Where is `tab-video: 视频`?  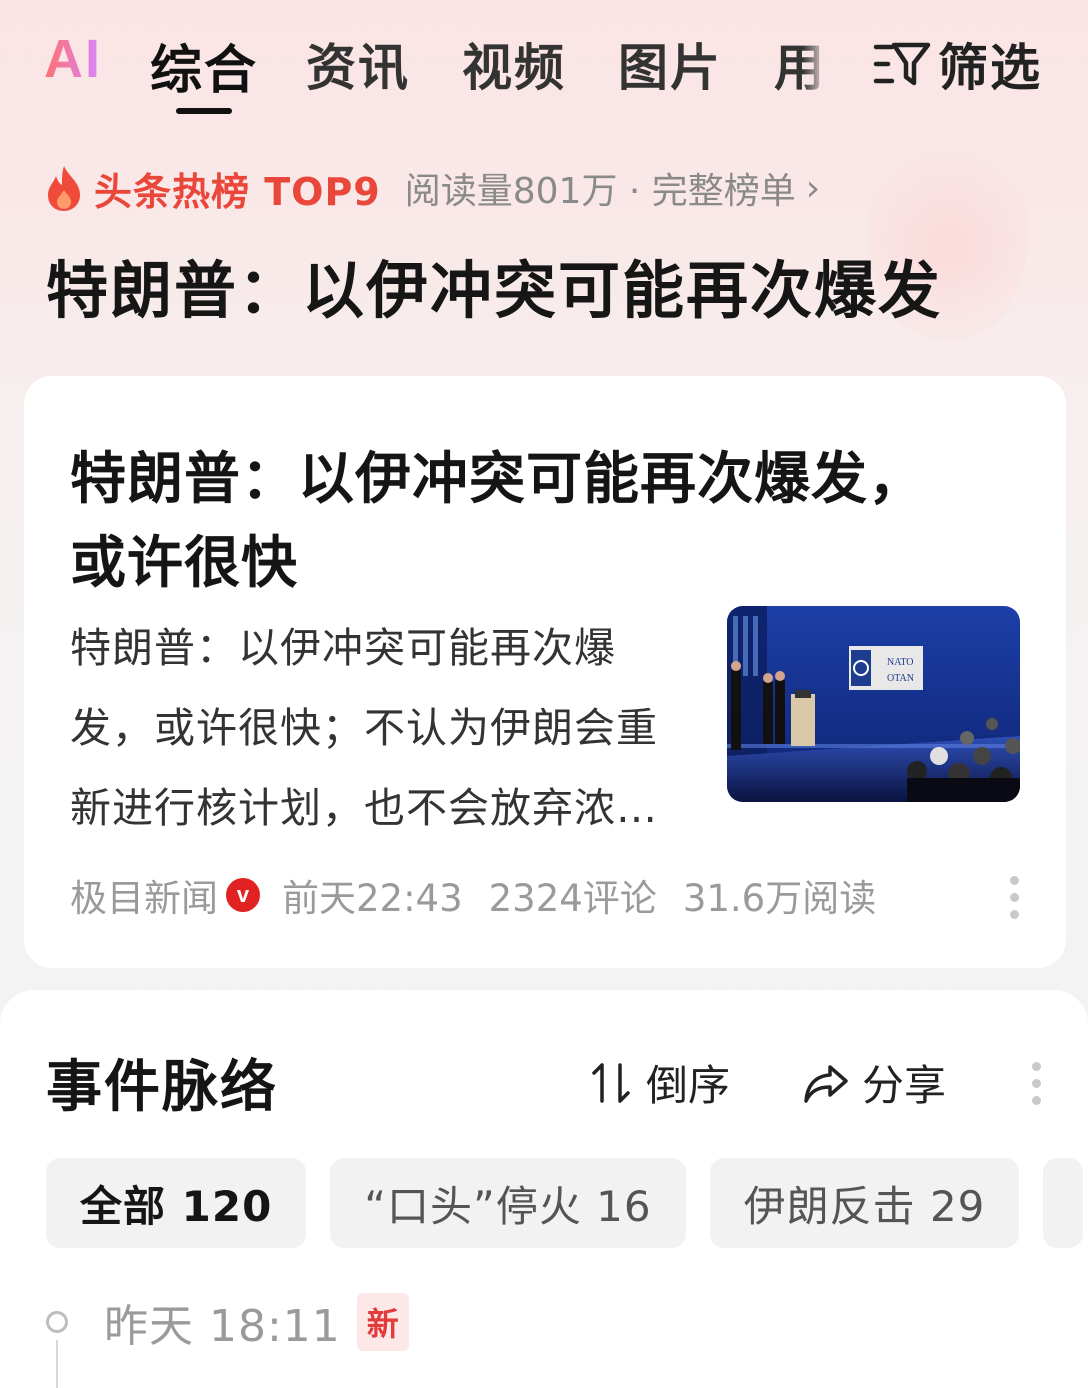 tab-video: 视频 is located at coordinates (514, 64).